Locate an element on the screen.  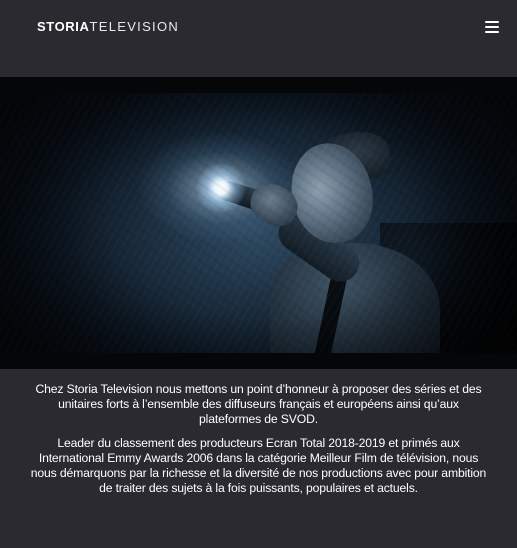
hamburger-menu-icon is located at coordinates (492, 26).